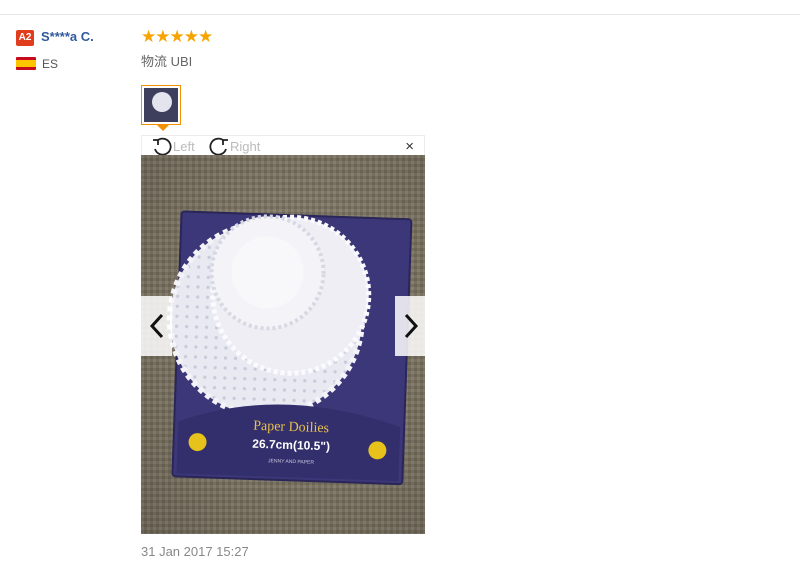 Image resolution: width=800 pixels, height=569 pixels. What do you see at coordinates (163, 128) in the screenshot?
I see `thumbnail-pointer` at bounding box center [163, 128].